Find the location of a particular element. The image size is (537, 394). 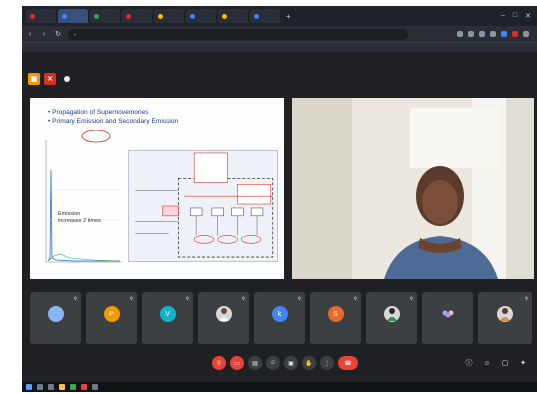

captions-icon: ▤ is located at coordinates (255, 363).